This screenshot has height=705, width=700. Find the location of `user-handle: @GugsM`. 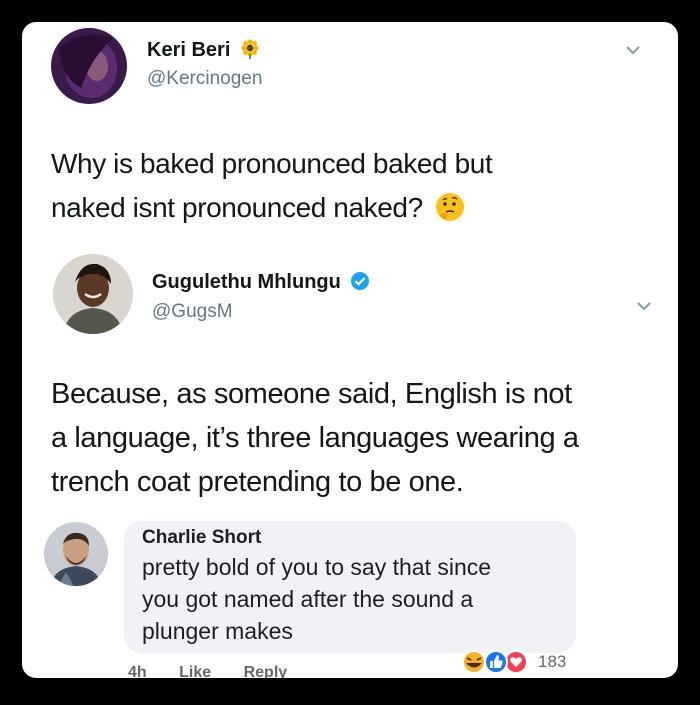

user-handle: @GugsM is located at coordinates (192, 312).